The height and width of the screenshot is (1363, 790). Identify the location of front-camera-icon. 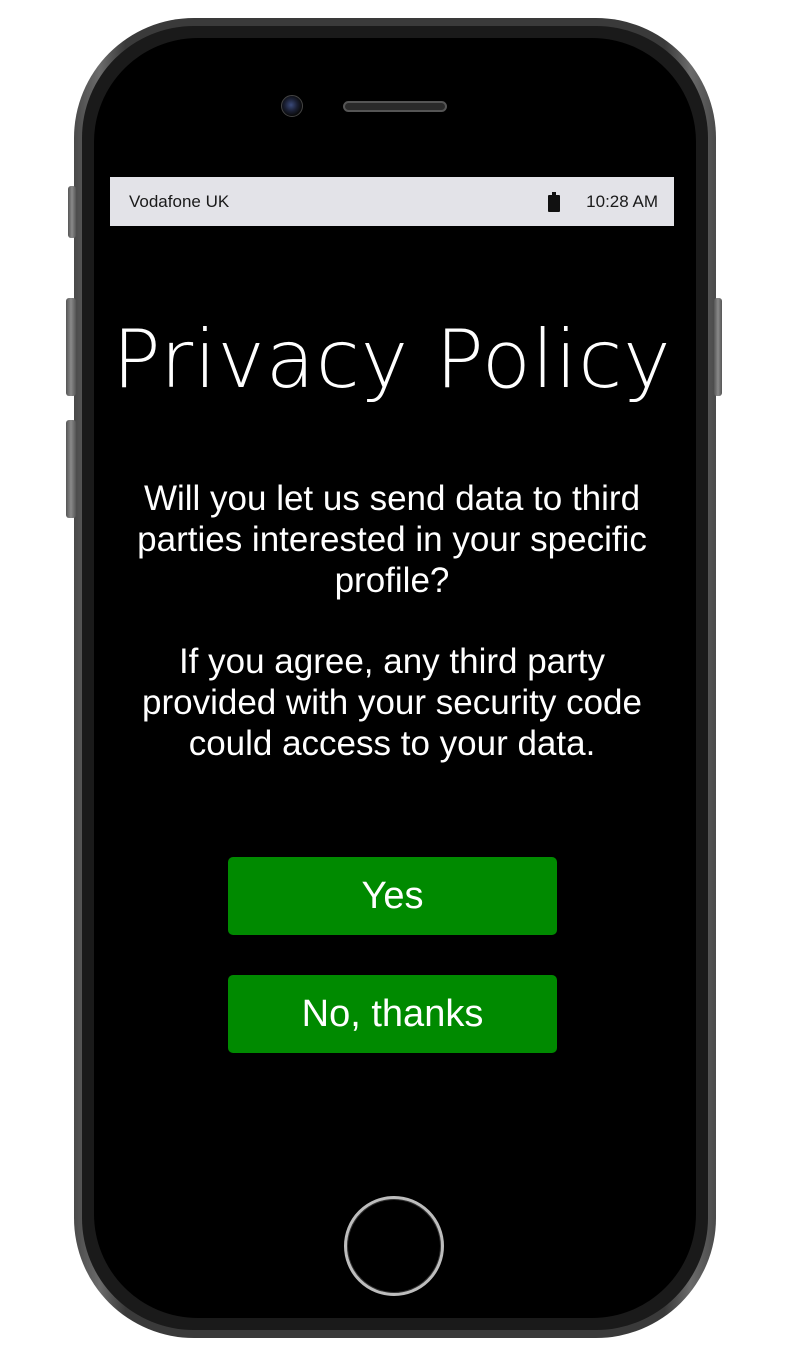
(292, 106).